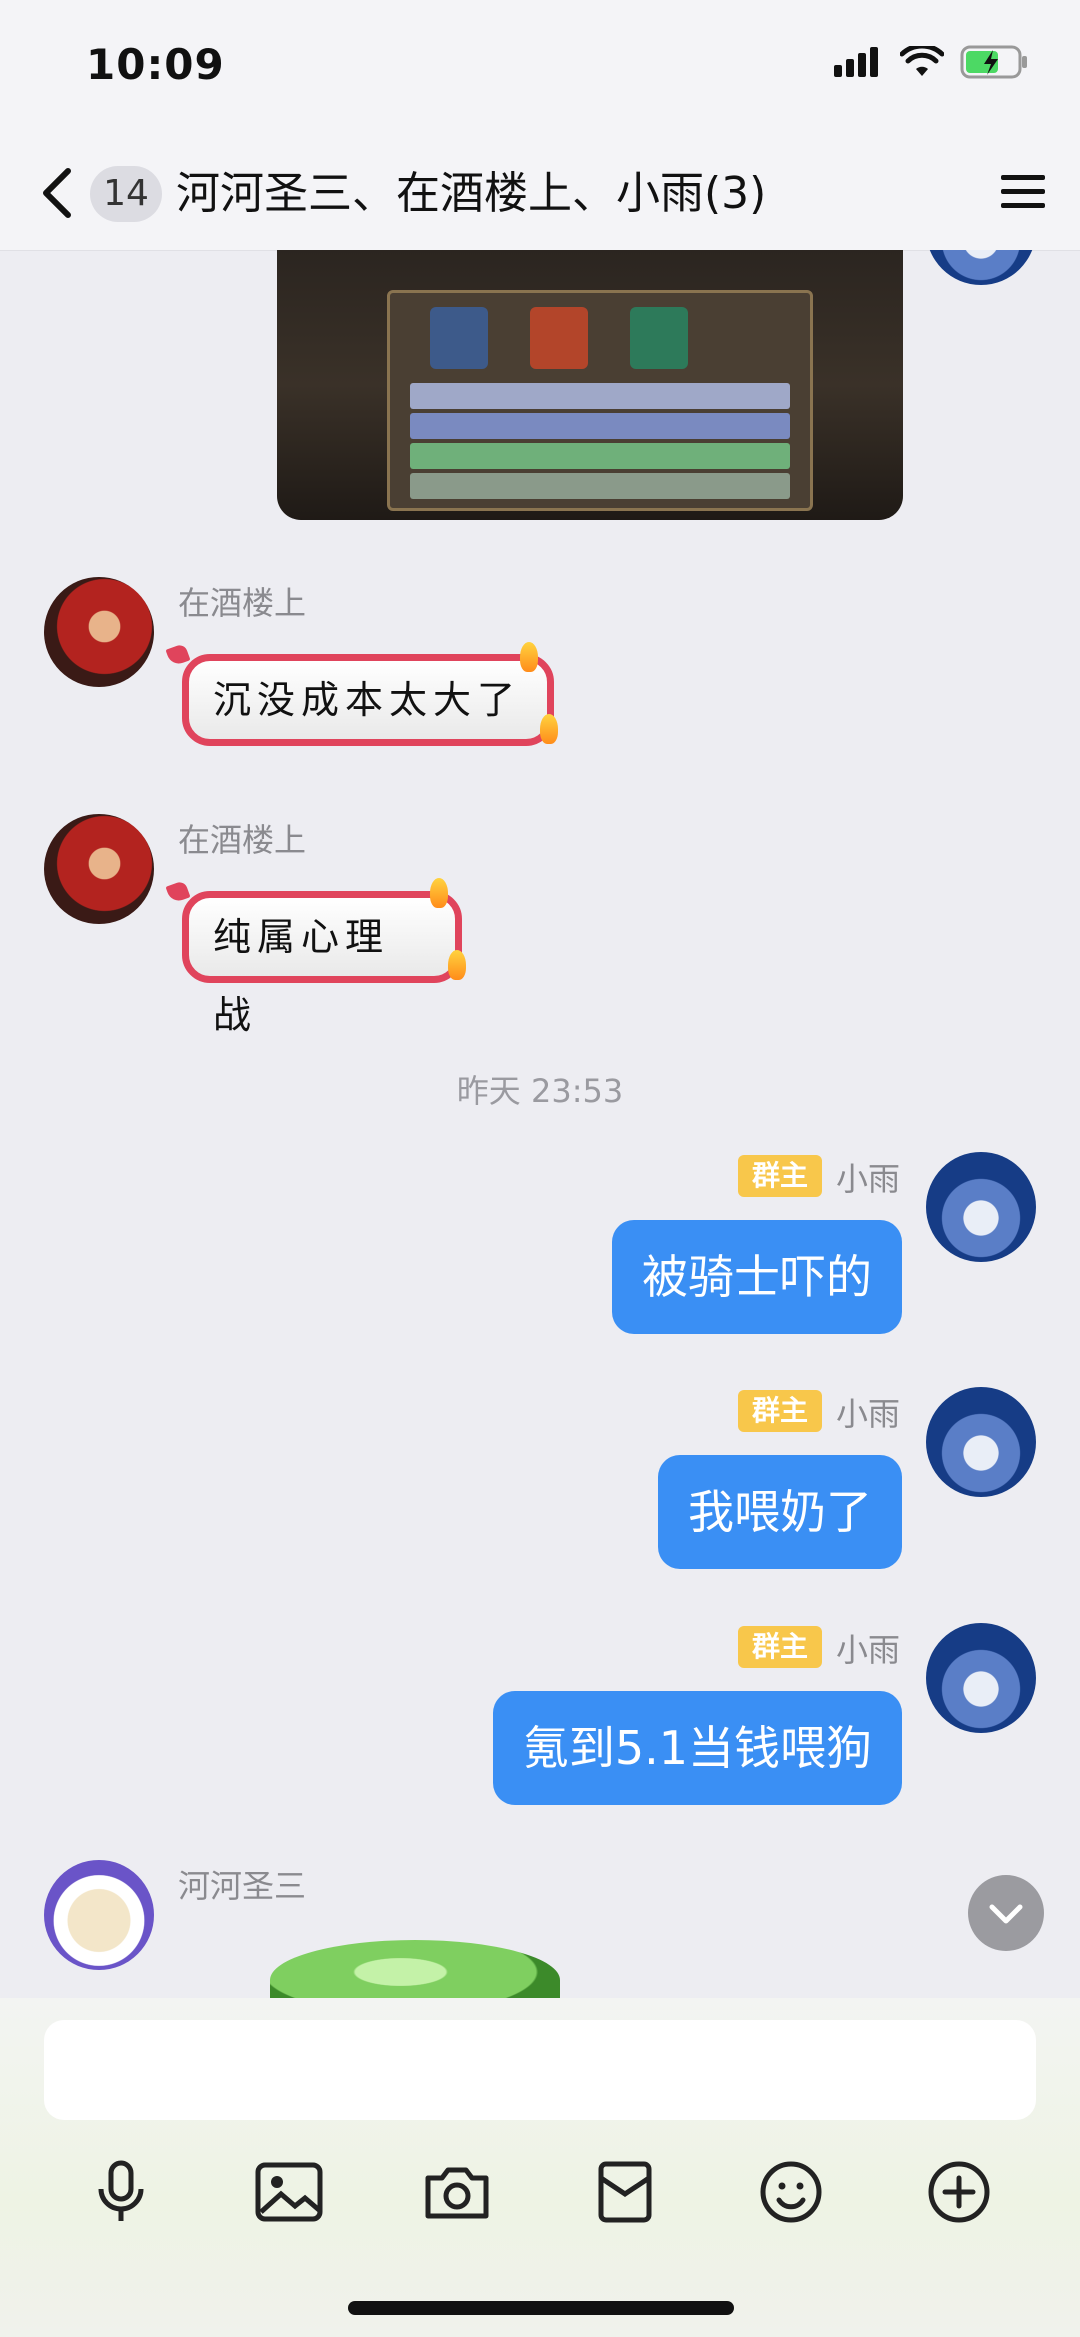 This screenshot has width=1080, height=2337. What do you see at coordinates (415, 1969) in the screenshot?
I see `sticker-message` at bounding box center [415, 1969].